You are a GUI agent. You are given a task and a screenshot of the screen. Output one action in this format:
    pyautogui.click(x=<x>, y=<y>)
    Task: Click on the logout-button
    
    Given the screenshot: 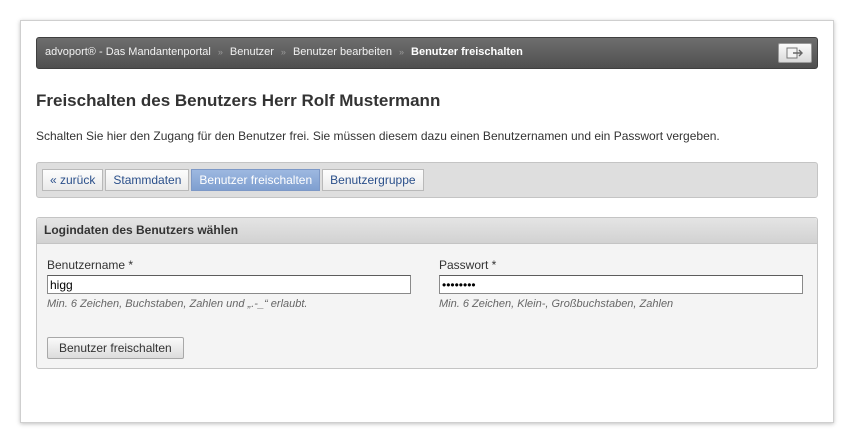 What is the action you would take?
    pyautogui.click(x=795, y=53)
    